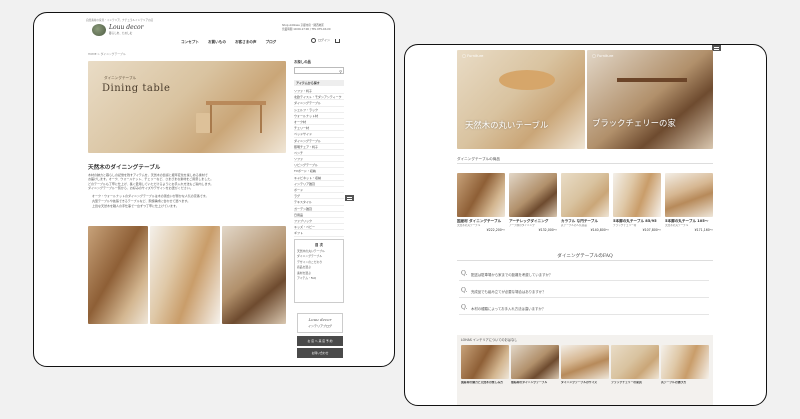 The image size is (800, 419). Describe the element at coordinates (190, 42) in the screenshot. I see `nav-concept: コンセプト` at that location.